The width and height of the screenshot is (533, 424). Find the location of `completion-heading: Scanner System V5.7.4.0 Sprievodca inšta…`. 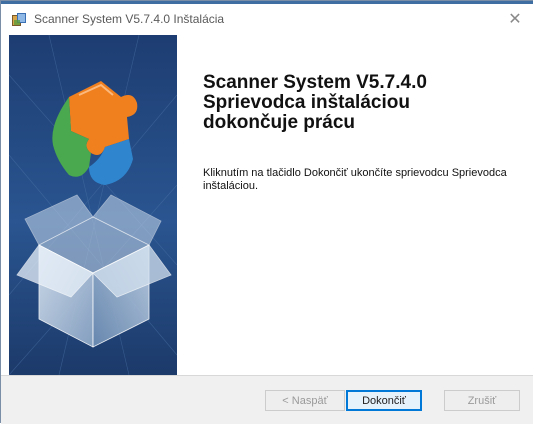

completion-heading: Scanner System V5.7.4.0 Sprievodca inšta… is located at coordinates (363, 103).